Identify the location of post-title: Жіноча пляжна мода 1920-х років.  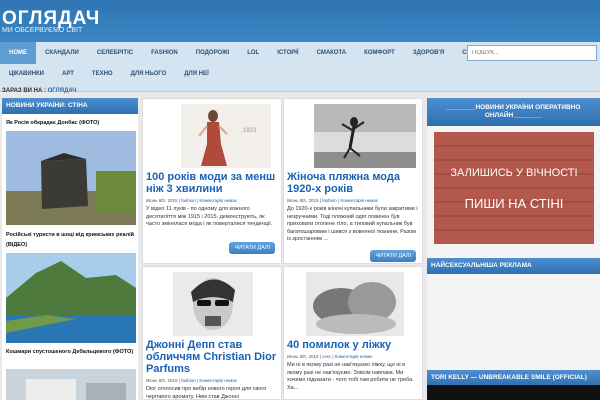
(354, 183).